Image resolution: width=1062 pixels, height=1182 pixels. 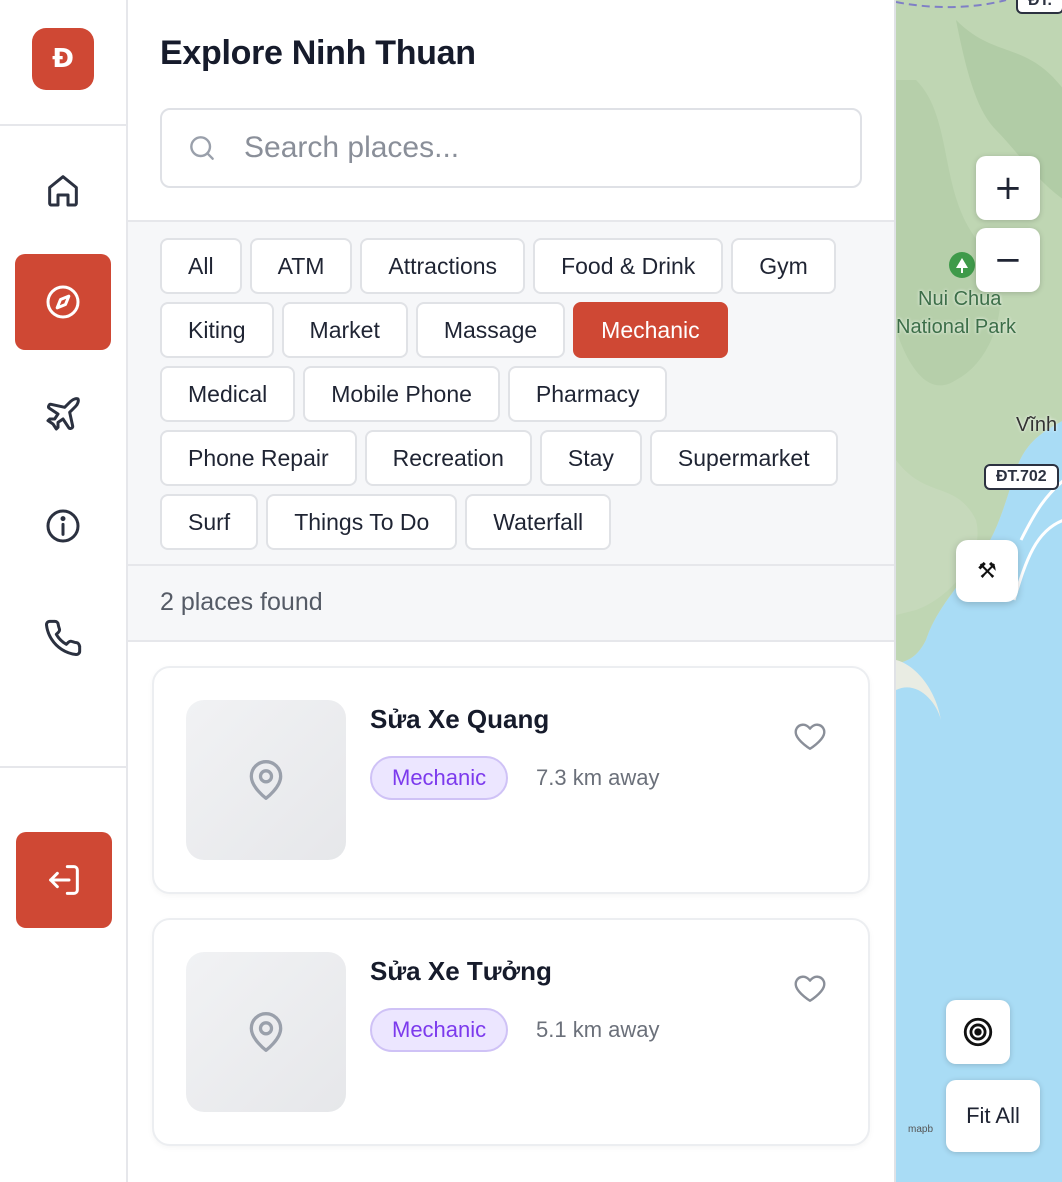 What do you see at coordinates (650, 330) in the screenshot?
I see `filter-chip-mechanic: Mechanic` at bounding box center [650, 330].